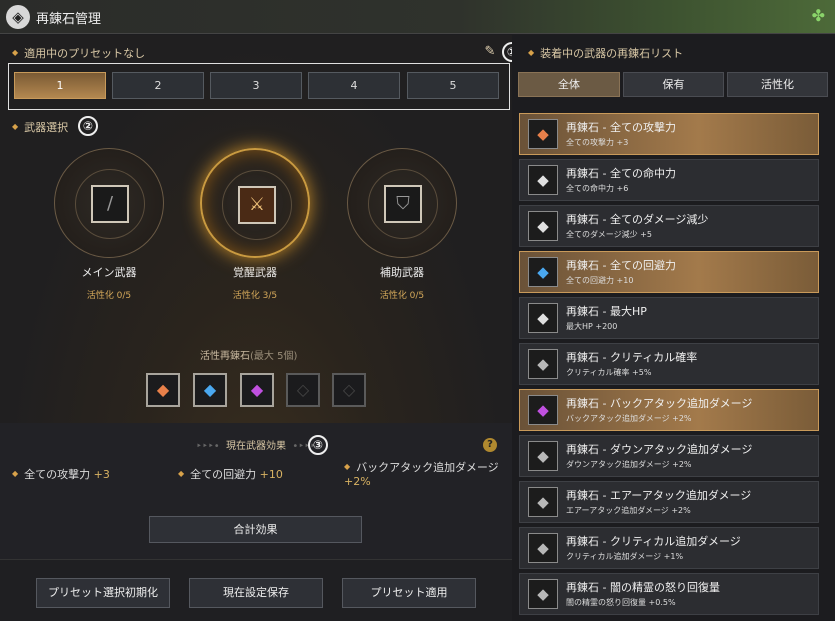 This screenshot has width=835, height=621. Describe the element at coordinates (249, 356) in the screenshot. I see `active-stones-title: 活性再錬石(最大 5個)` at that location.